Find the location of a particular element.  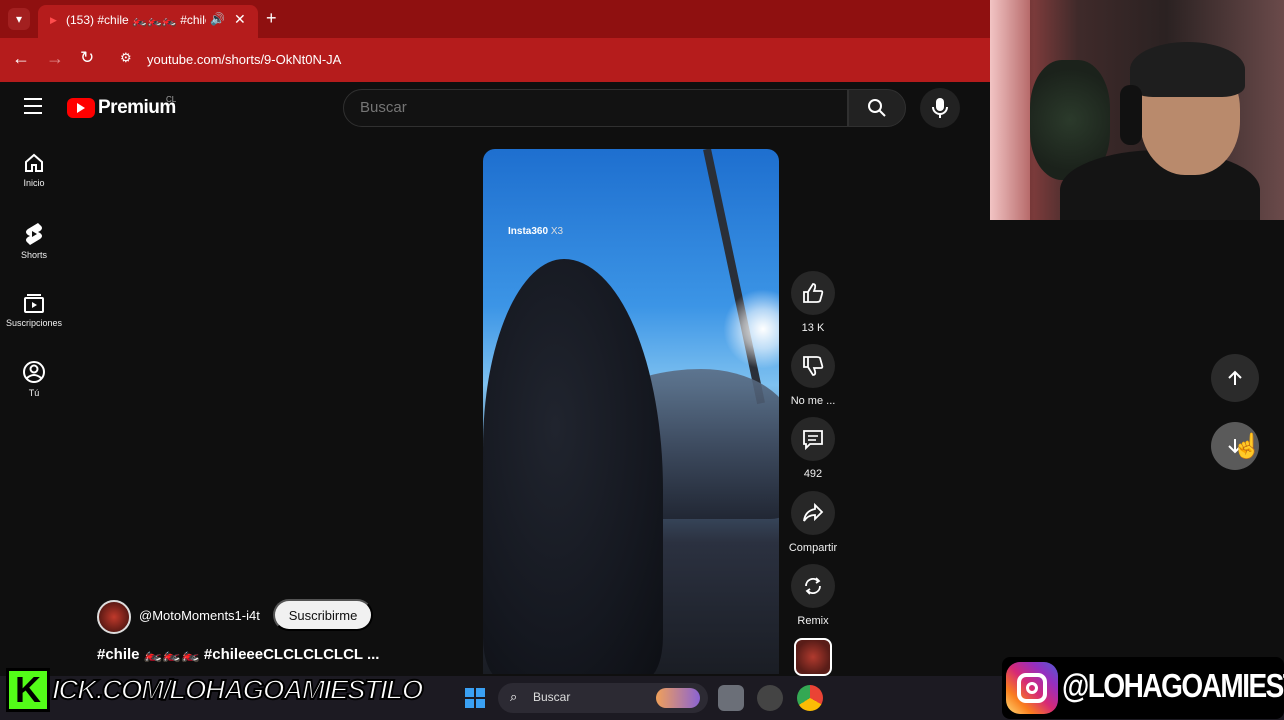

comments-button is located at coordinates (813, 439).